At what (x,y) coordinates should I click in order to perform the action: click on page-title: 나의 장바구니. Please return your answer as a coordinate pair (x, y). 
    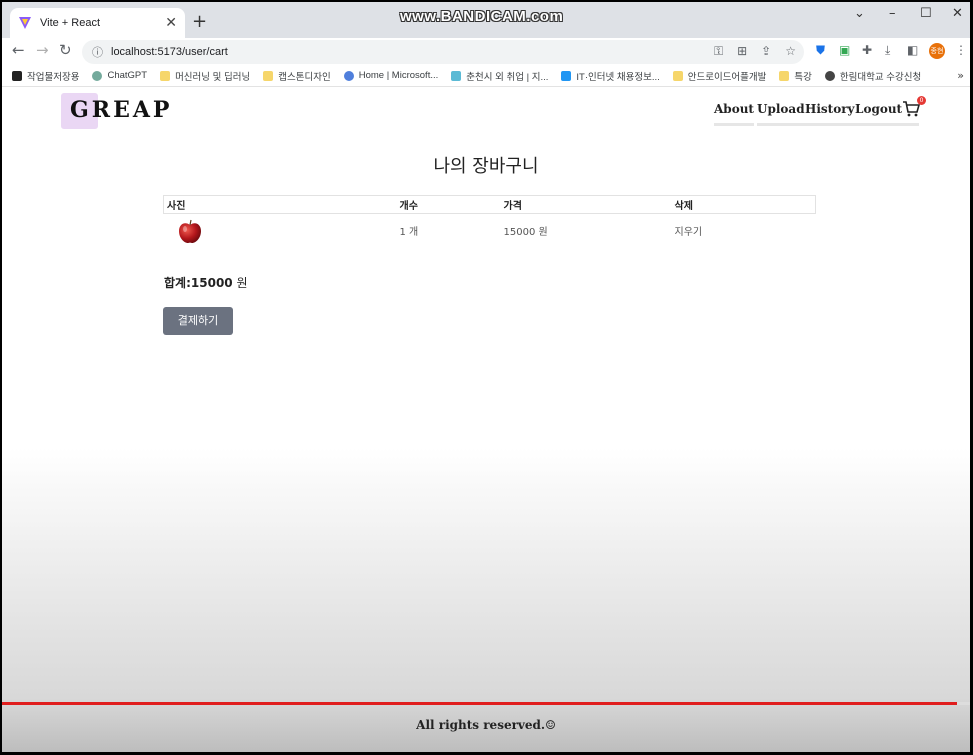
    Looking at the image, I should click on (486, 166).